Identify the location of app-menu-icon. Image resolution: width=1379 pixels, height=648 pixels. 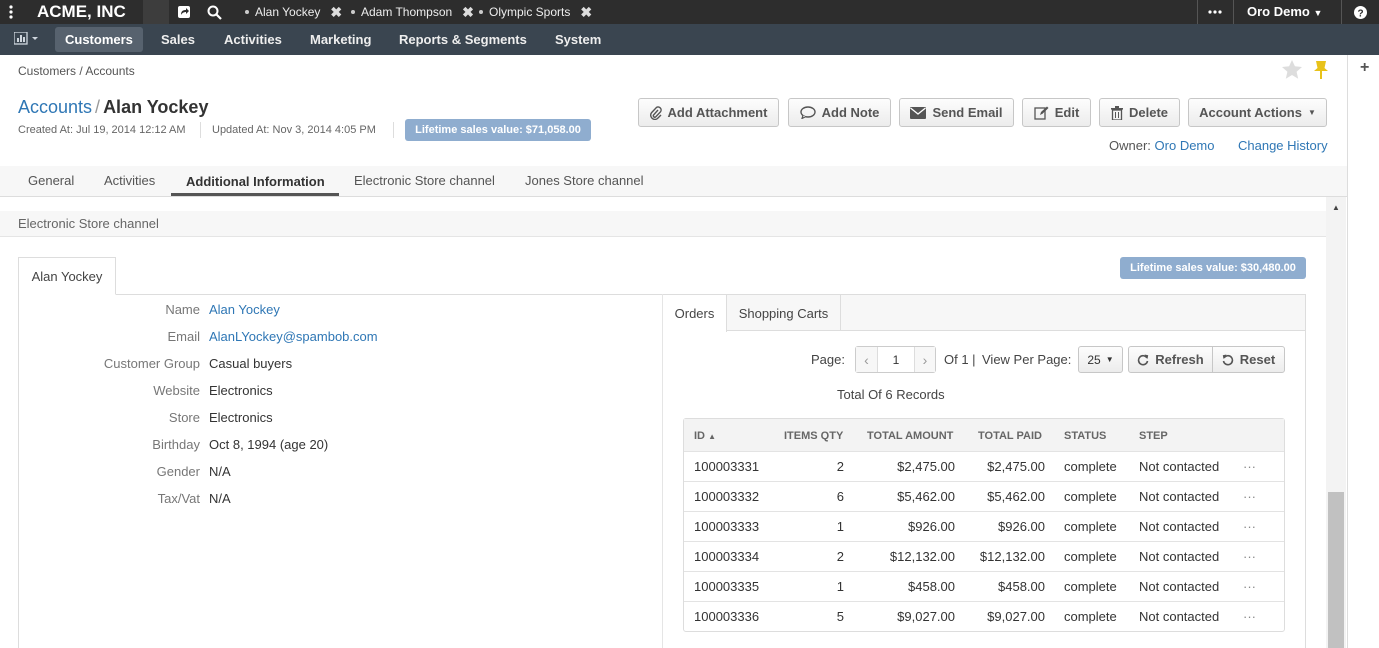
(11, 12).